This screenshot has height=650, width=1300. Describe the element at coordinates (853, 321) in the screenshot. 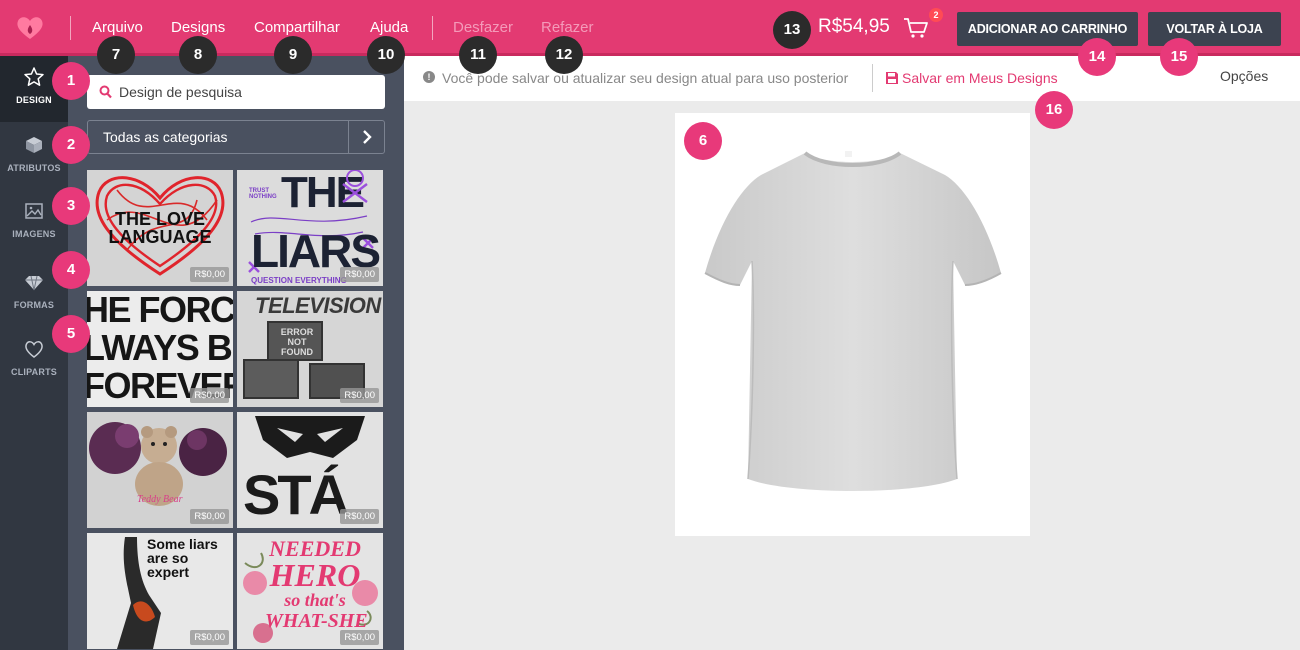

I see `tshirt-mockup` at that location.